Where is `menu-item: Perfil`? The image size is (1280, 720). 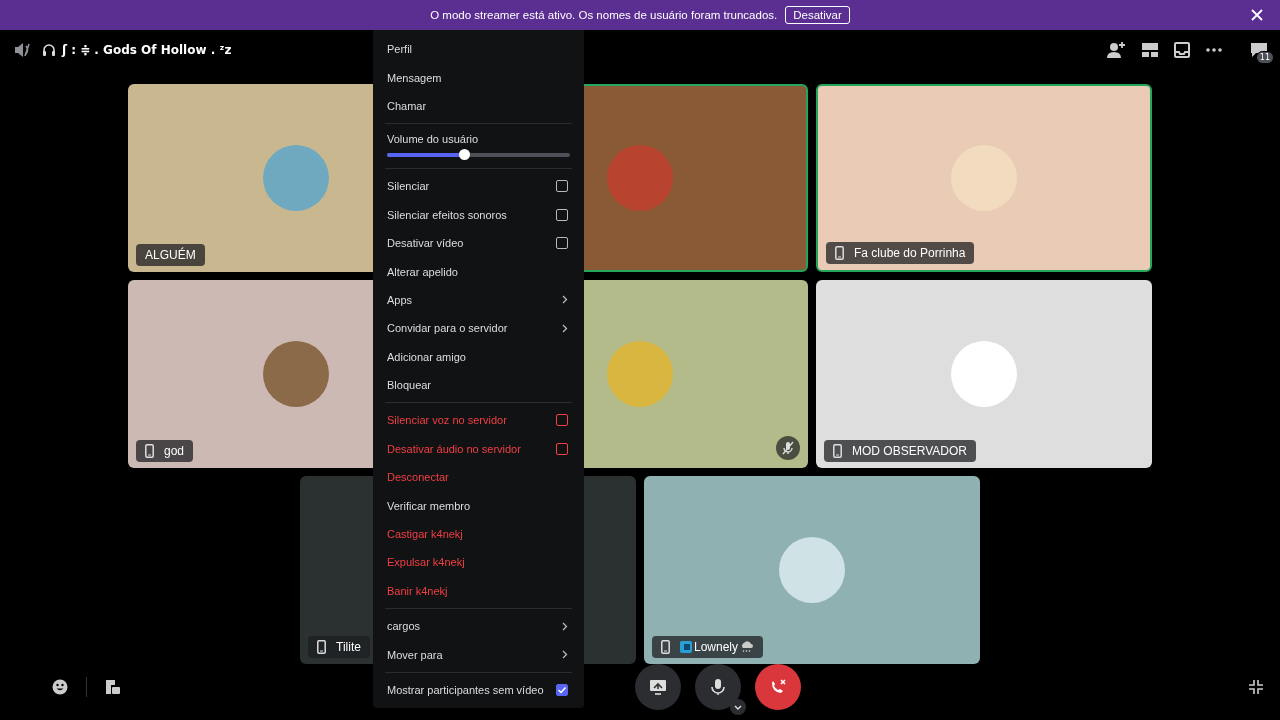 menu-item: Perfil is located at coordinates (478, 49).